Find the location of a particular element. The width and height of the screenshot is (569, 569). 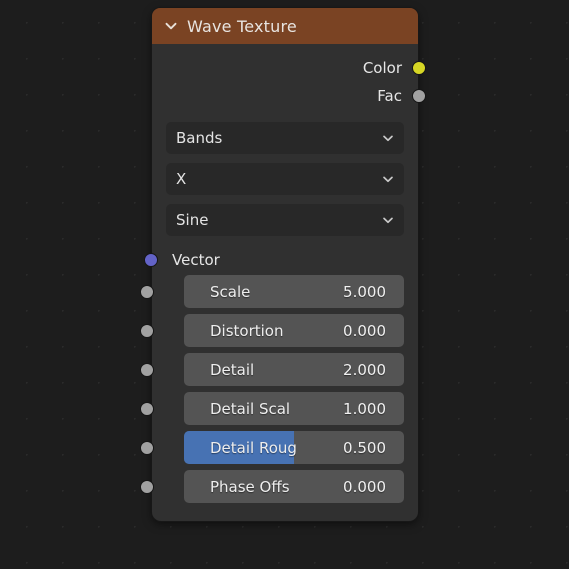

node-title: Wave Texture is located at coordinates (242, 26).